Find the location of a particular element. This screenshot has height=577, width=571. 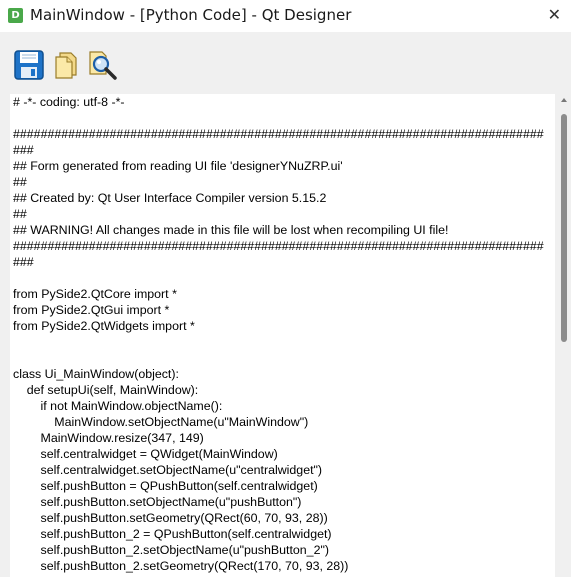

scroll-up-arrow-icon is located at coordinates (564, 100).